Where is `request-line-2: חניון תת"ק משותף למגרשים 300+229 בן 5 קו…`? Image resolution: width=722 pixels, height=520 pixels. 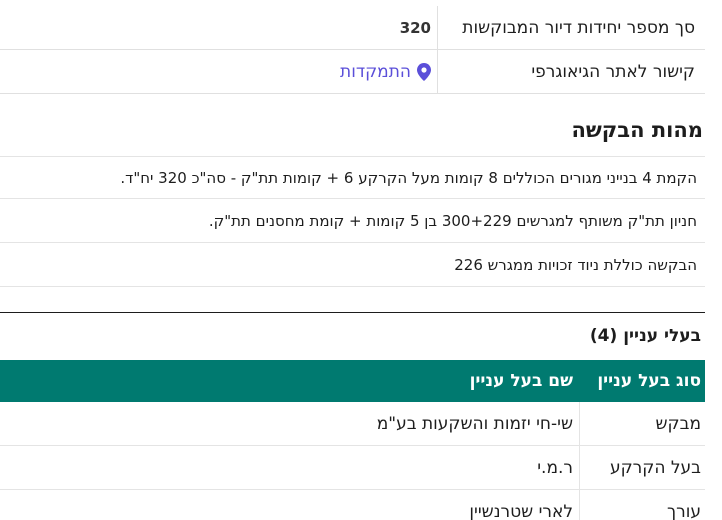 request-line-2: חניון תת"ק משותף למגרשים 300+229 בן 5 קו… is located at coordinates (352, 221).